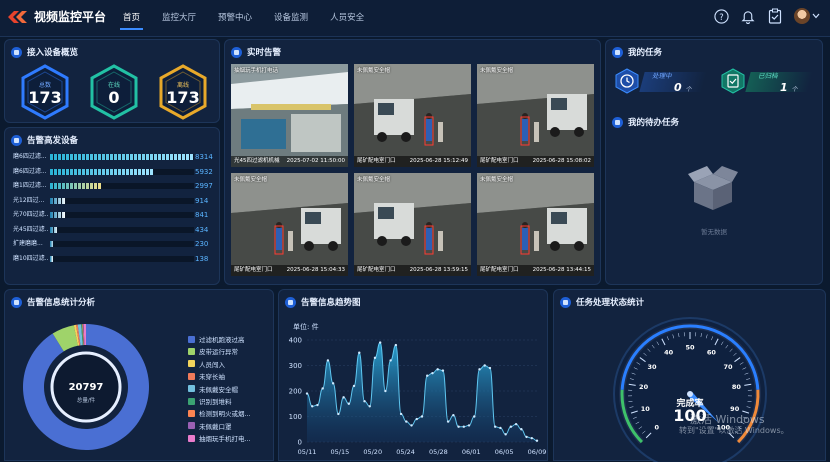 The image size is (830, 462). What do you see at coordinates (816, 16) in the screenshot?
I see `chevron-down-icon` at bounding box center [816, 16].